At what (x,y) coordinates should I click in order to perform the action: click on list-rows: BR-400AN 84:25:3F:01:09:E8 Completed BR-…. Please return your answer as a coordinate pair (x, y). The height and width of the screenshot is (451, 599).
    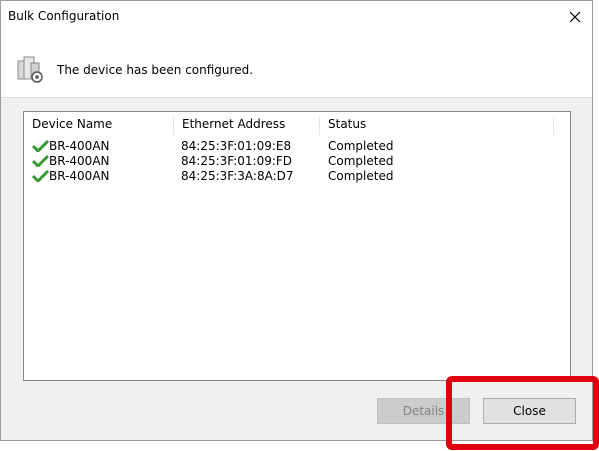
    Looking at the image, I should click on (297, 160).